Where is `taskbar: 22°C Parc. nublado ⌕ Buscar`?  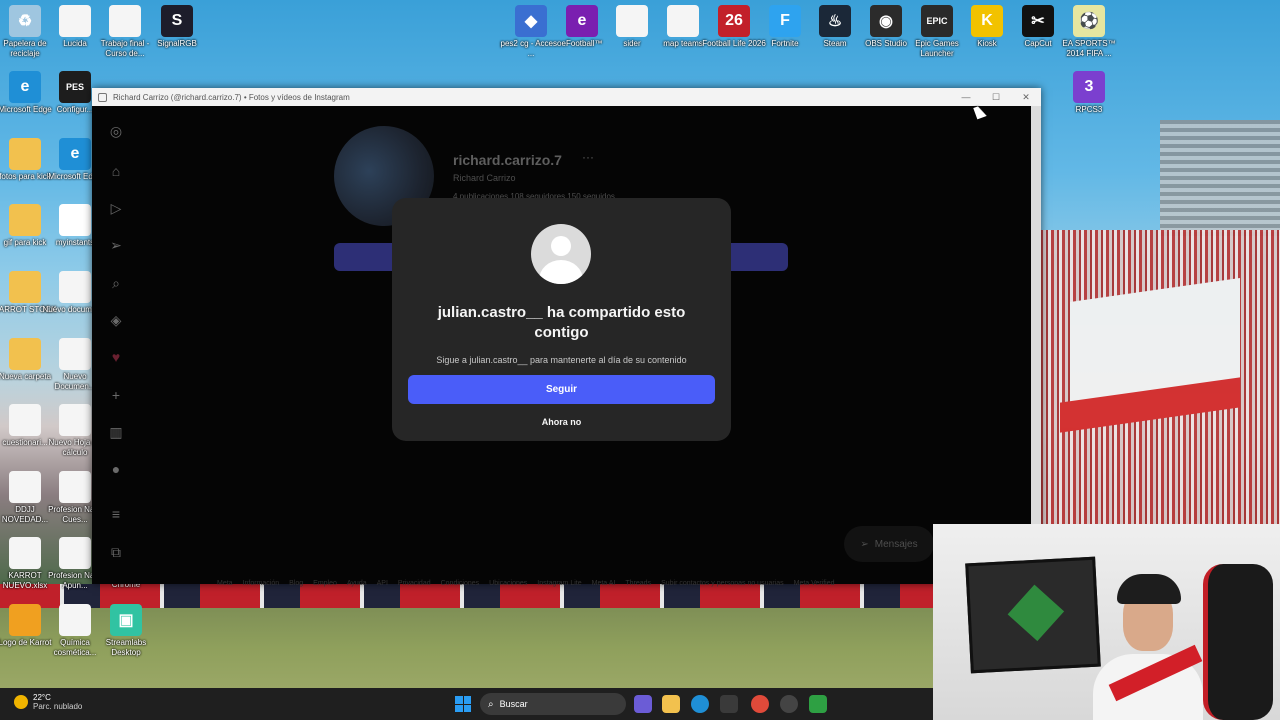
taskbar: 22°C Parc. nublado ⌕ Buscar is located at coordinates (466, 704).